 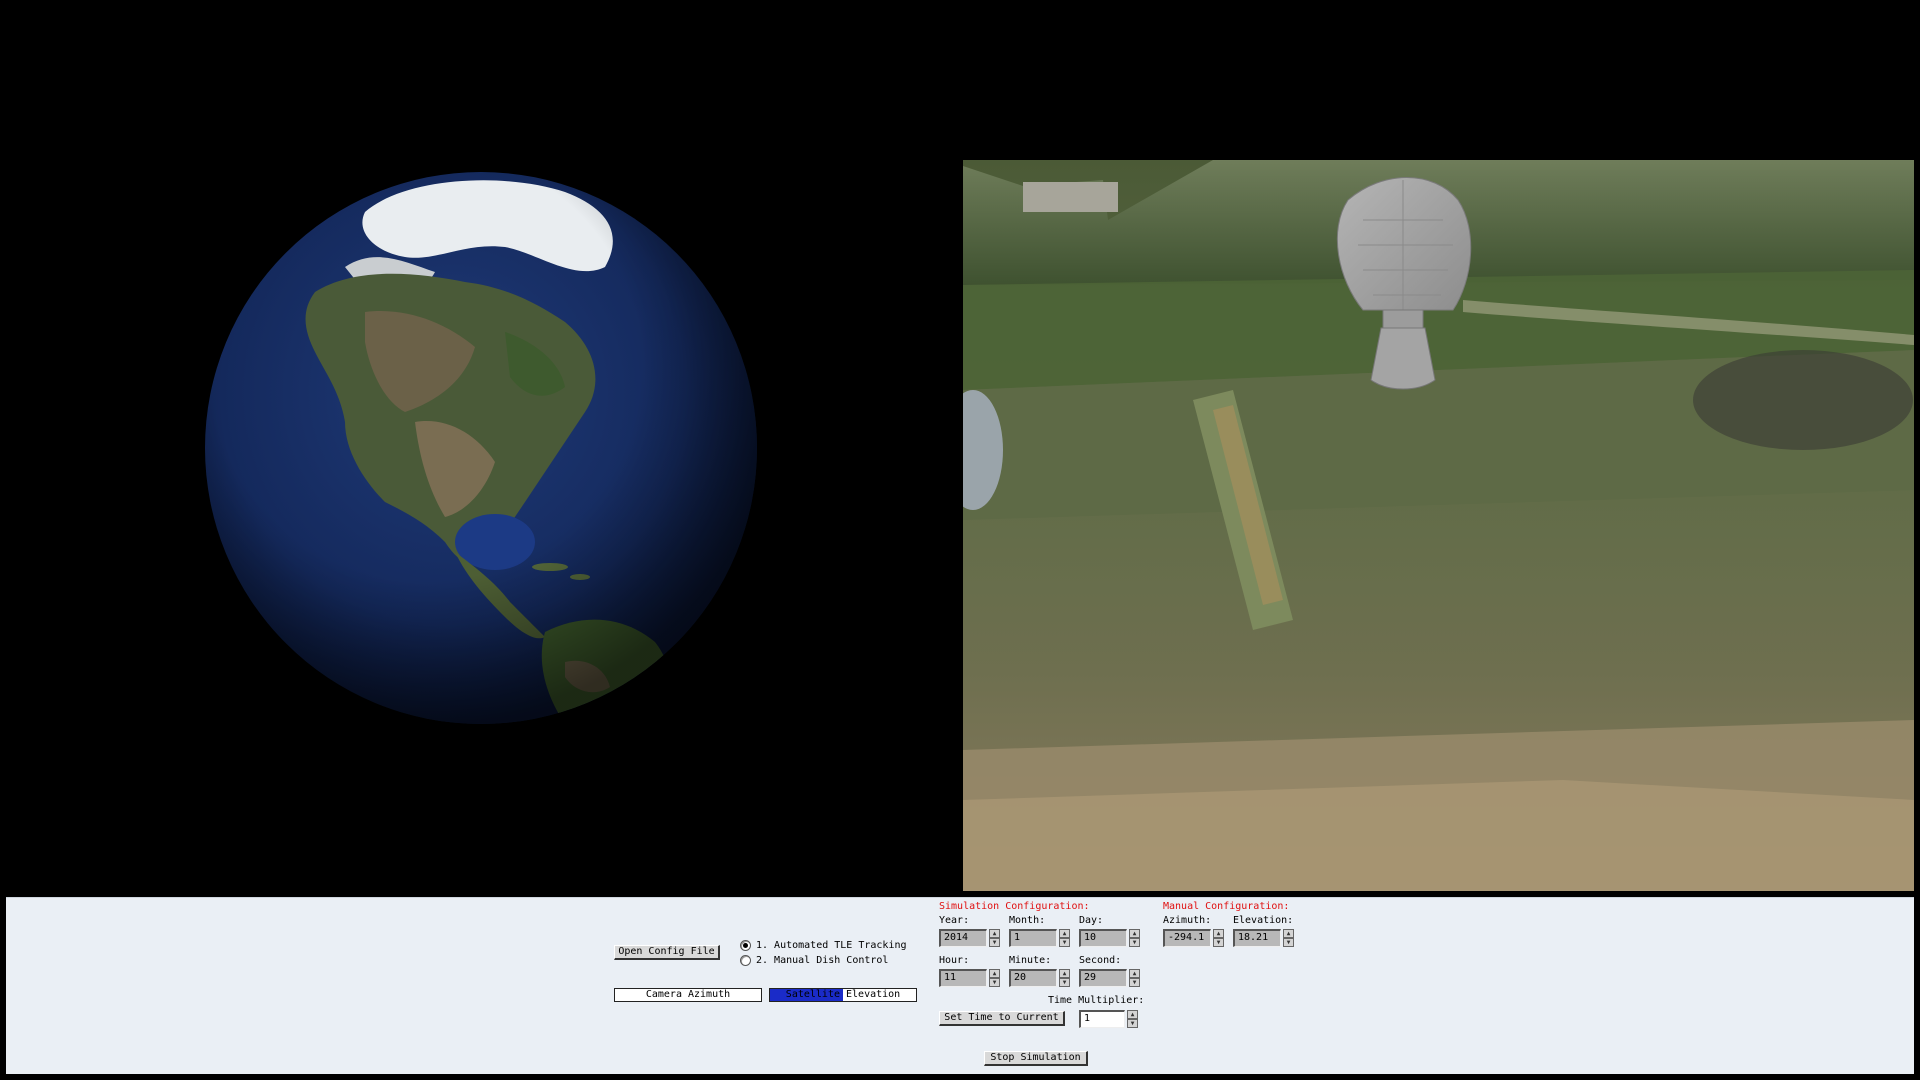 I want to click on minute-field: 20, so click(x=1033, y=978).